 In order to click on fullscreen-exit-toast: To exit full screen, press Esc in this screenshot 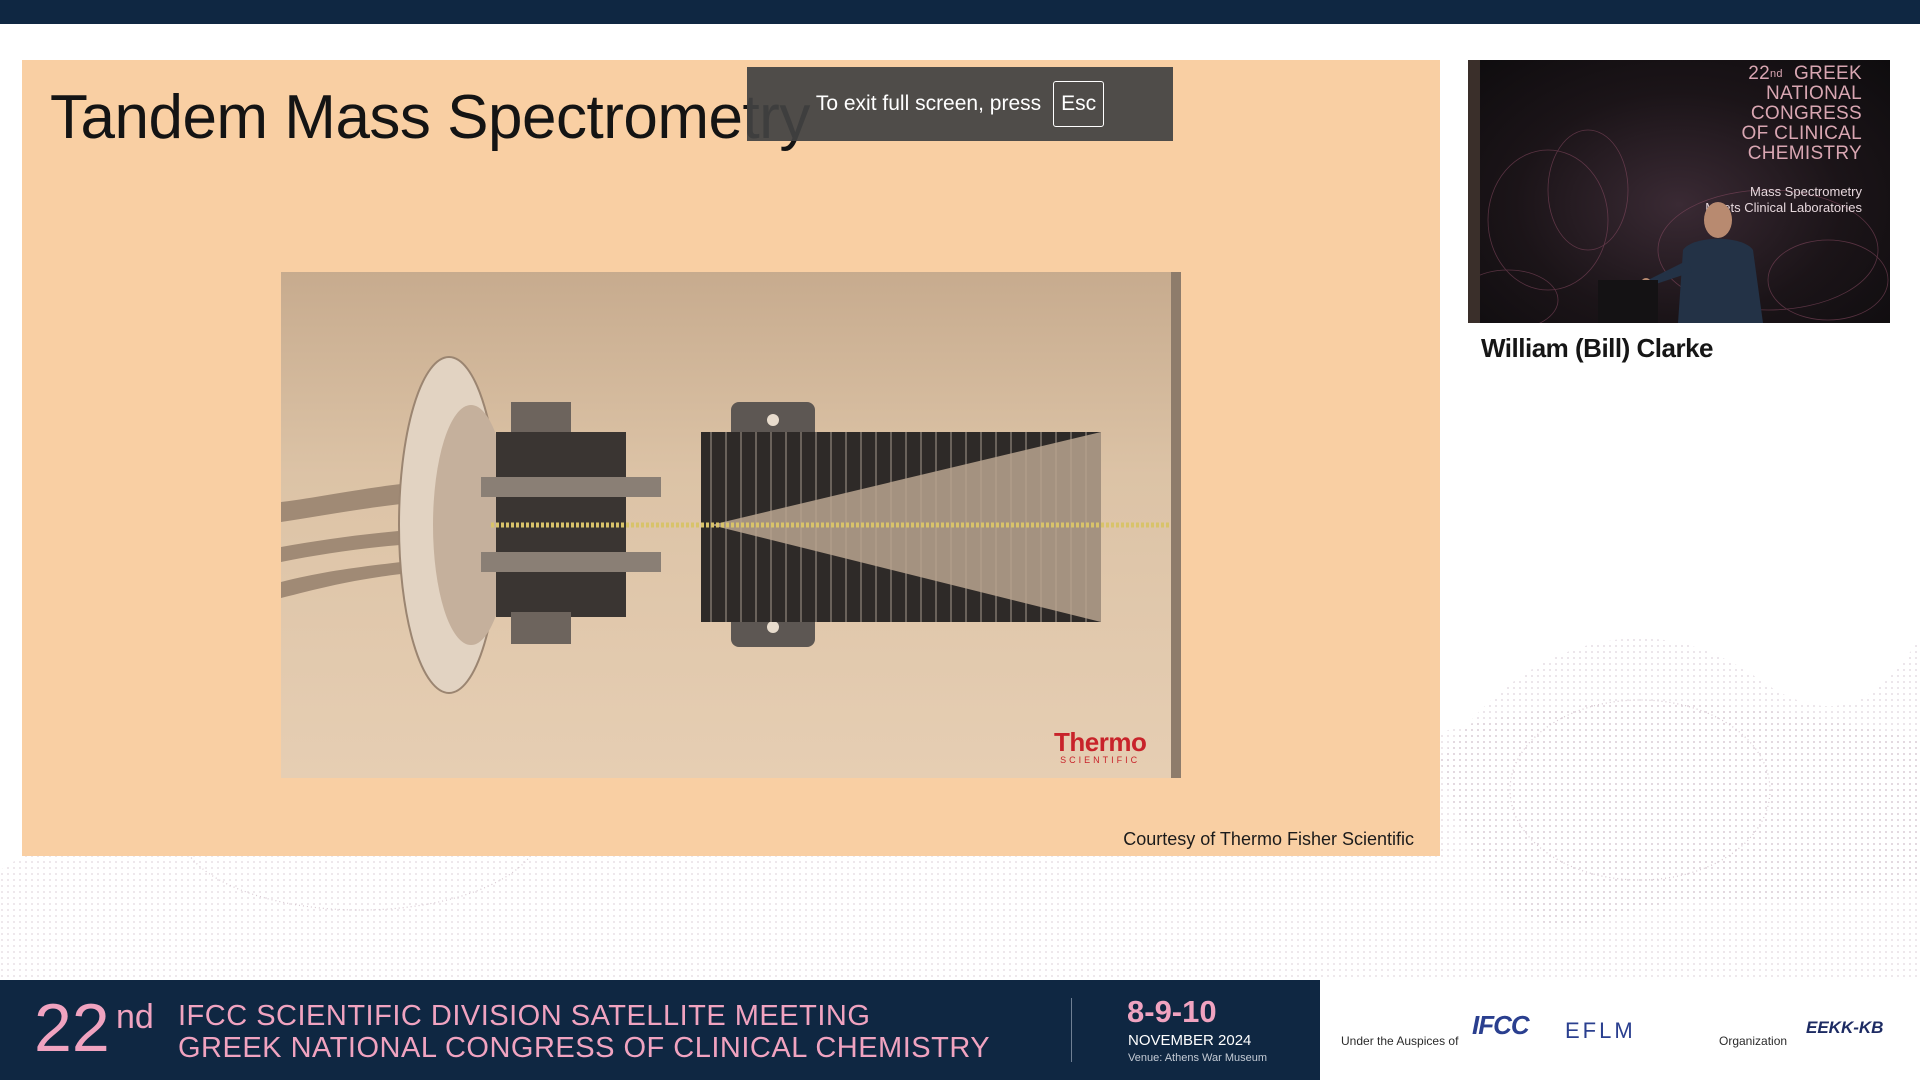, I will do `click(960, 104)`.